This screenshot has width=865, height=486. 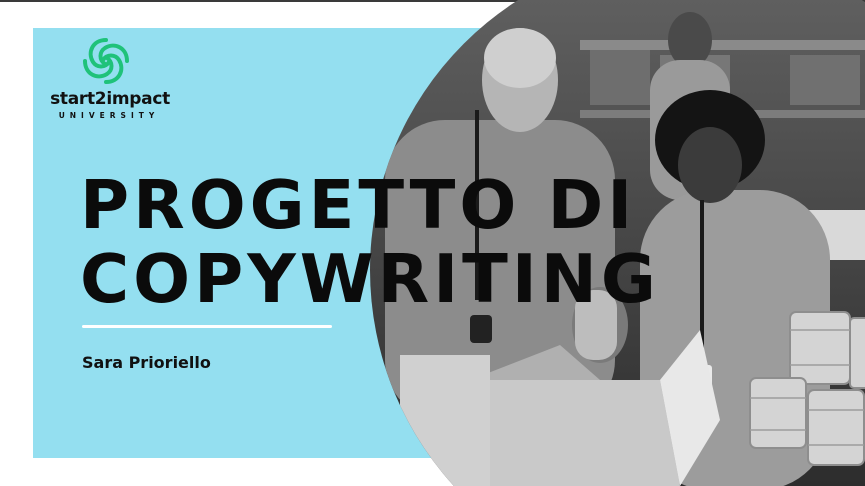 I want to click on brand-subtitle: UNIVERSITY, so click(x=109, y=115).